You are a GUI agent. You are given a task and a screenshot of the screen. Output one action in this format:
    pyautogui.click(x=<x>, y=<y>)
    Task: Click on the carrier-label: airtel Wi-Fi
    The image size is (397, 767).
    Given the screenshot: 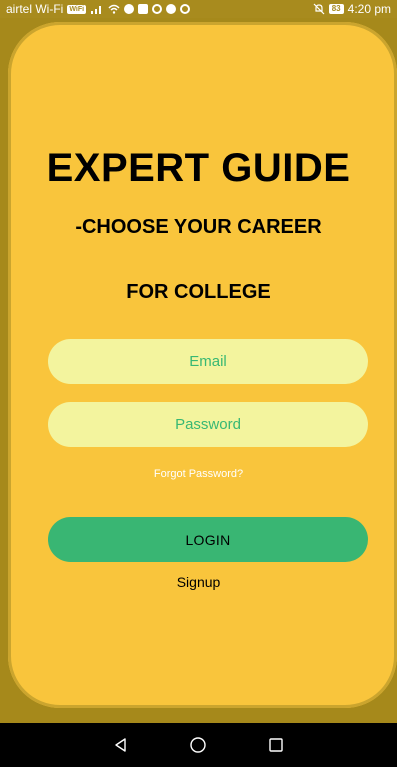 What is the action you would take?
    pyautogui.click(x=35, y=9)
    